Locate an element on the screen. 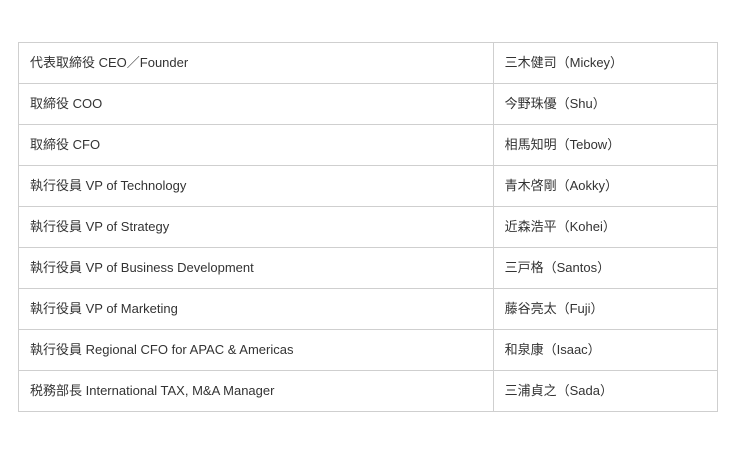 The width and height of the screenshot is (740, 452). name-cell: 藤谷亮太（Fuji） is located at coordinates (605, 309).